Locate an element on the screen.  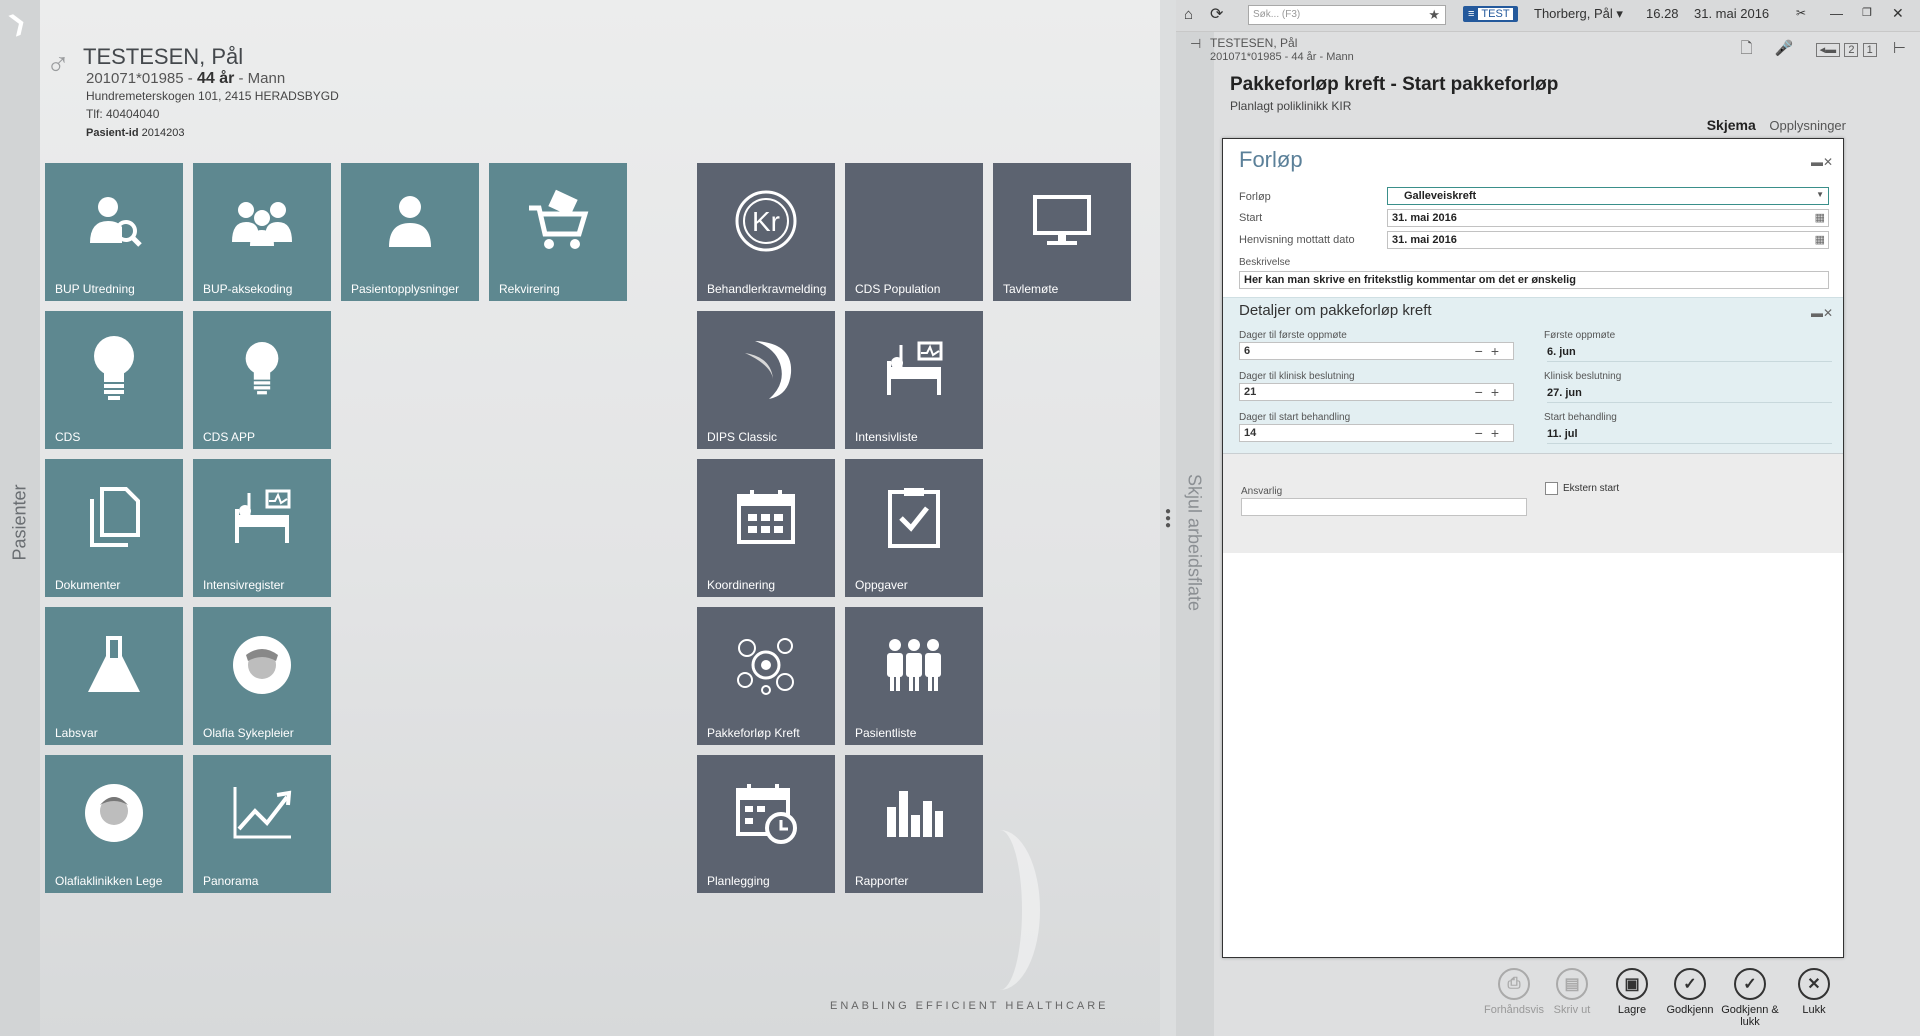
preview-button: ⎙ Forhåndsvis is located at coordinates (1514, 992).